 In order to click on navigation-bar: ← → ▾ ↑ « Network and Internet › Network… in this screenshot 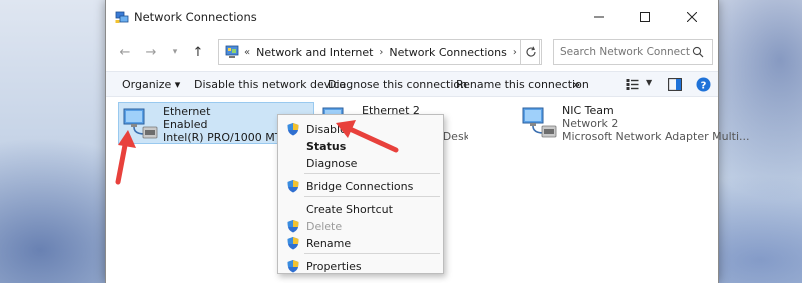, I will do `click(412, 52)`.